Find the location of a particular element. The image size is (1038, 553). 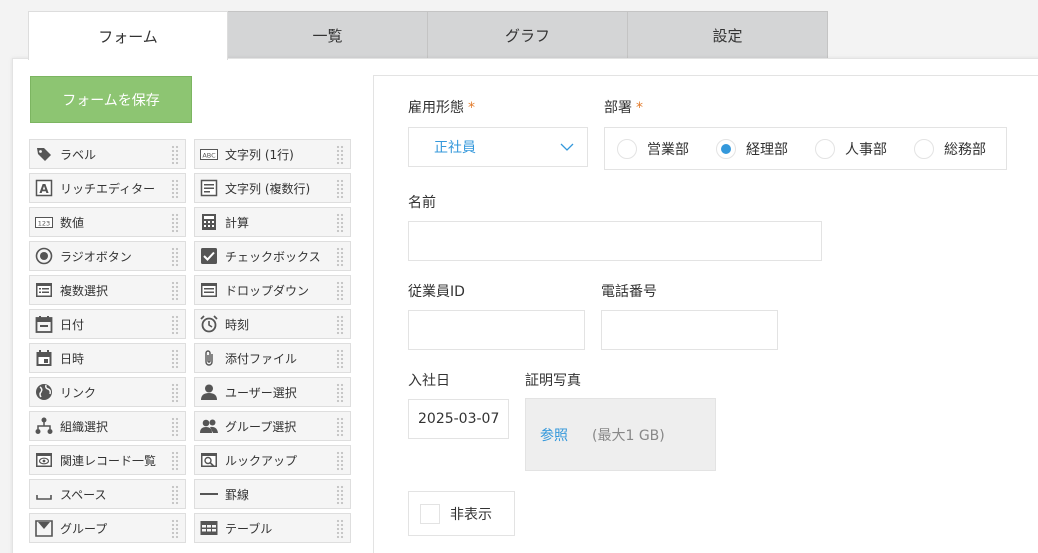

palette-item: 添付ファイル is located at coordinates (272, 358).